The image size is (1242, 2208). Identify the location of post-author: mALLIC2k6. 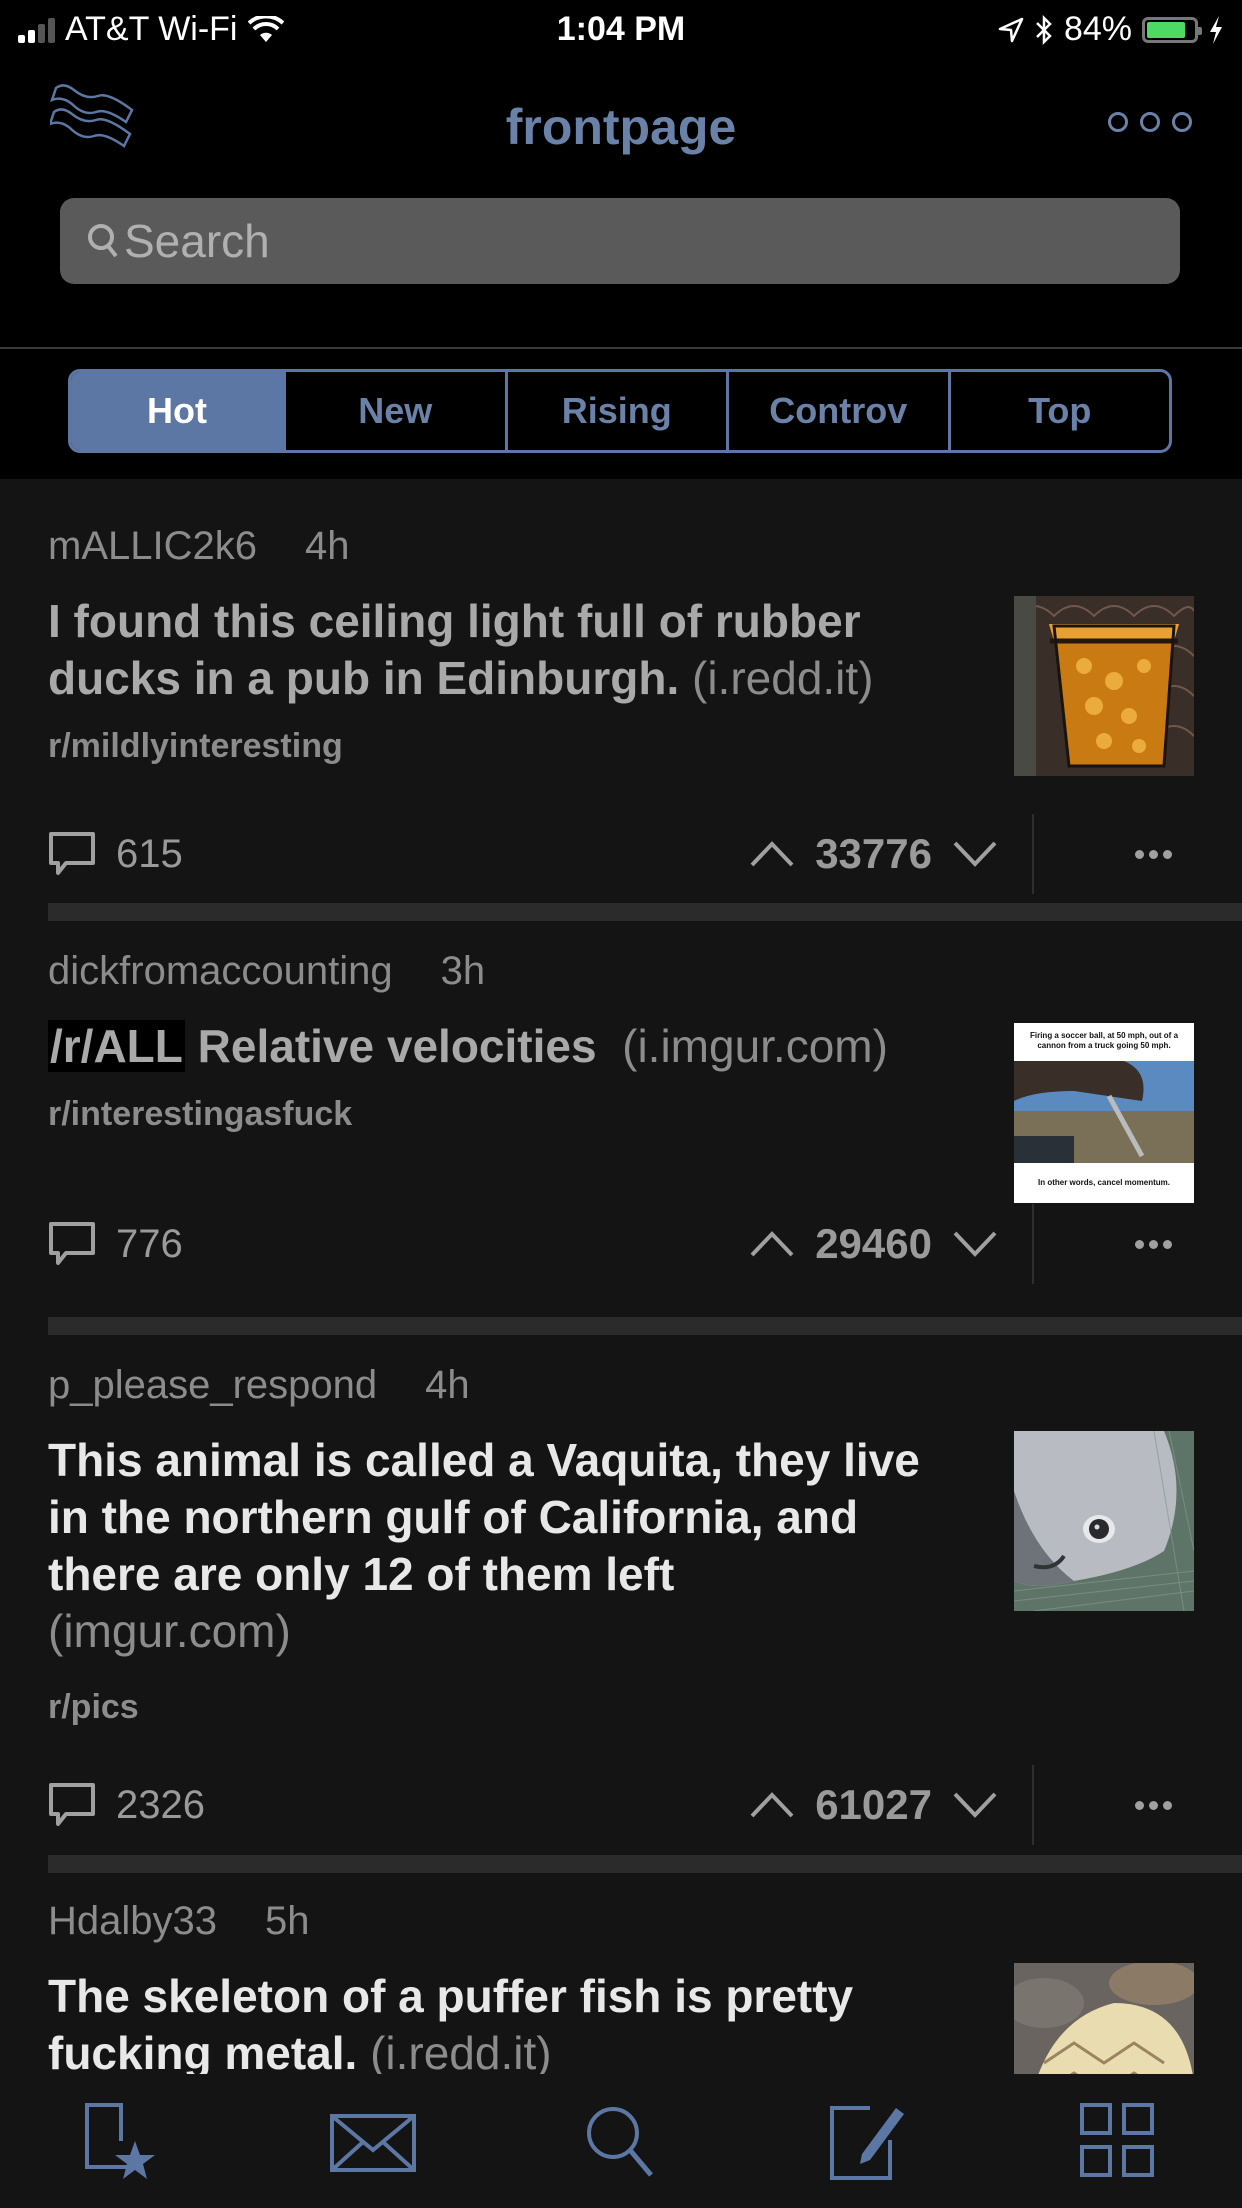
(152, 546).